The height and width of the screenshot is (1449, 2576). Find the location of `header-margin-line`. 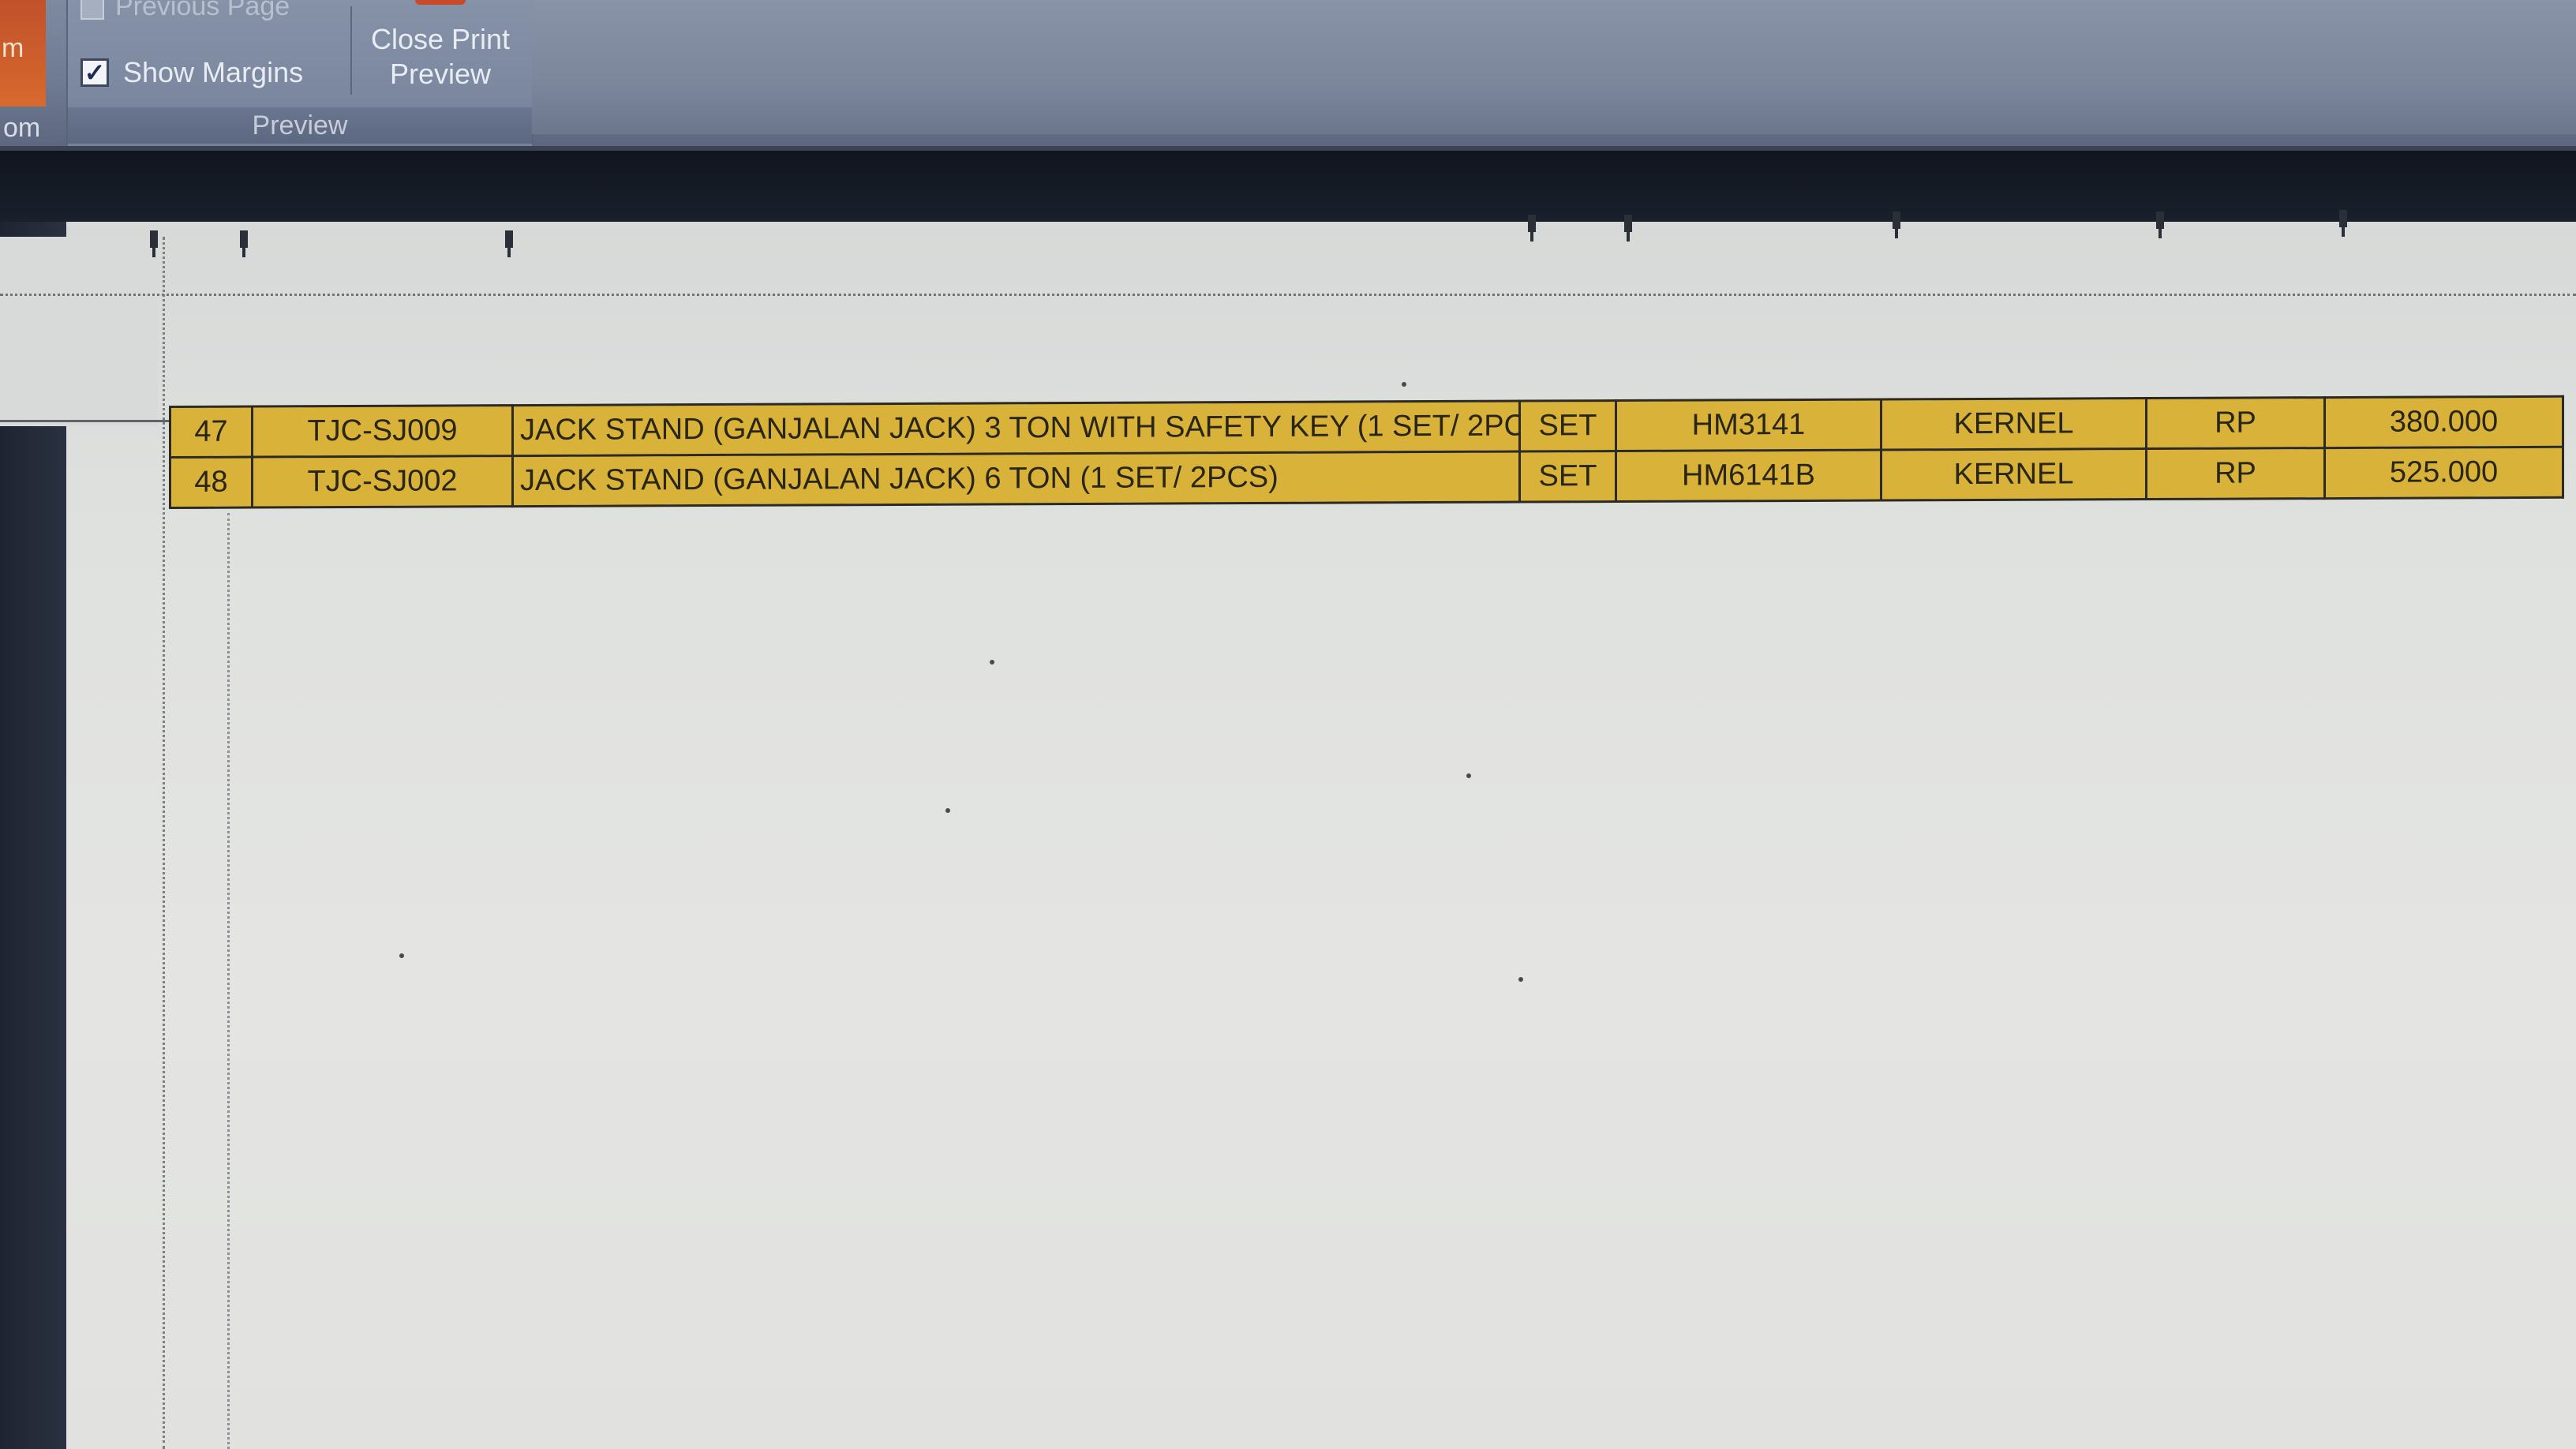

header-margin-line is located at coordinates (87, 421).